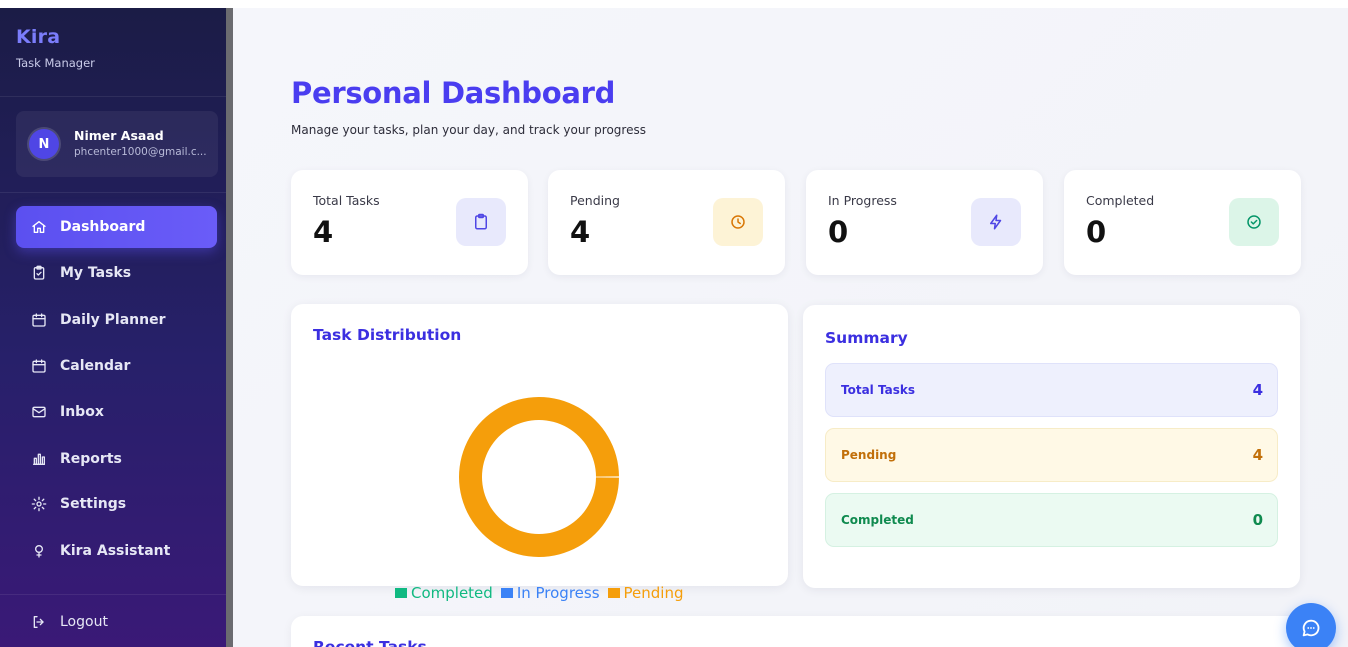  What do you see at coordinates (39, 459) in the screenshot?
I see `bar-chart-icon` at bounding box center [39, 459].